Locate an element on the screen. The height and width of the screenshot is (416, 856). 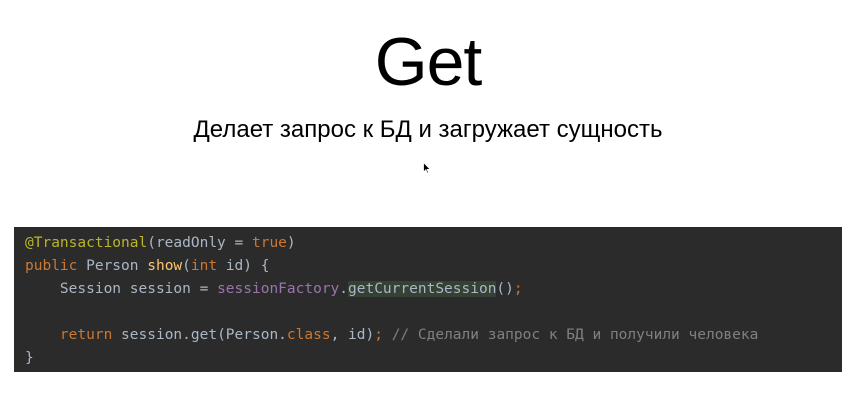
session-declaration: Session session = is located at coordinates (138, 289).